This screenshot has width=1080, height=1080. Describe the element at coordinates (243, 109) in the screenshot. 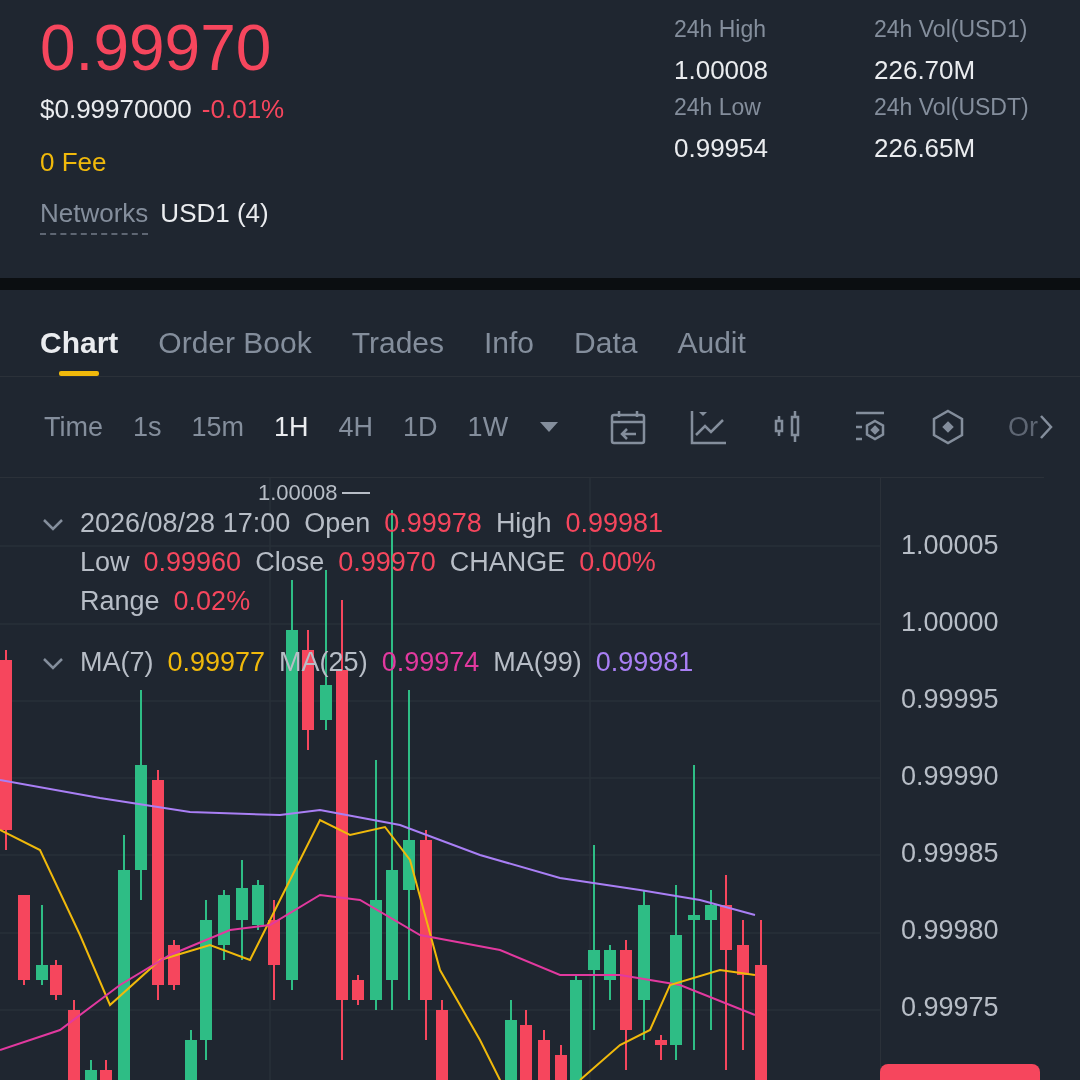

I see `price-change: -0.01%` at that location.